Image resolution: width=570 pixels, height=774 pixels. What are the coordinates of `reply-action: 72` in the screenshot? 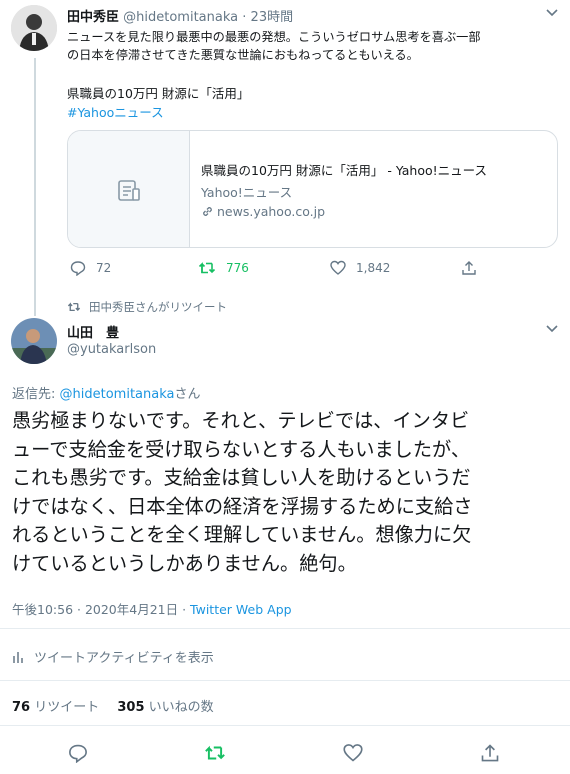 It's located at (90, 268).